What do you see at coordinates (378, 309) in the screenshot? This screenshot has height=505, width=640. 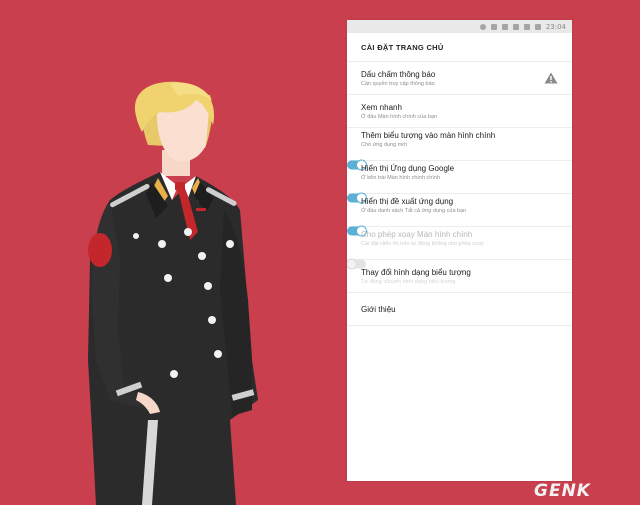 I see `setting-title: Giới thiệu` at bounding box center [378, 309].